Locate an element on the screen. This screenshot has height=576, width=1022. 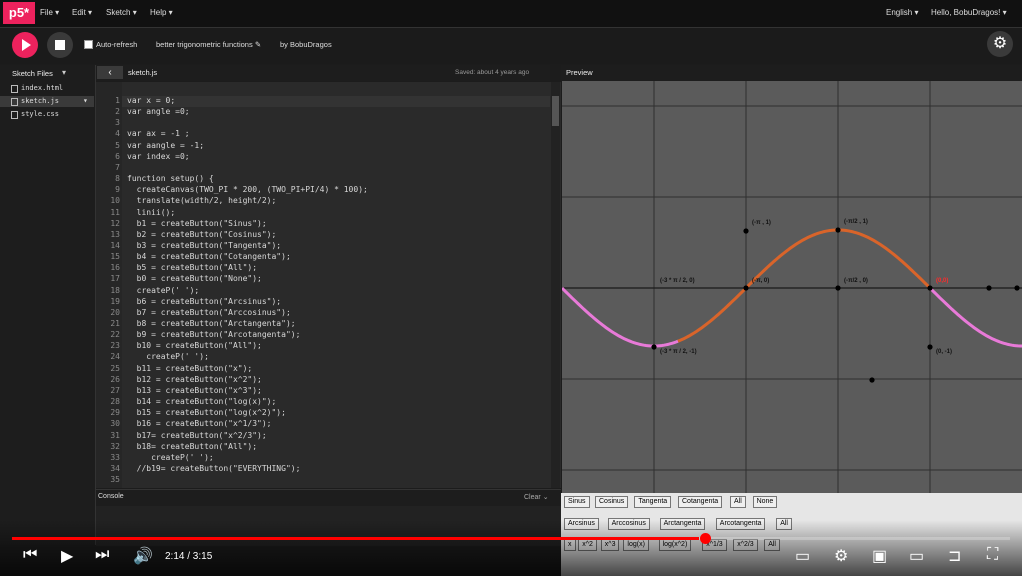
code-line: b13 = createButton("x^3"); is located at coordinates (194, 390).